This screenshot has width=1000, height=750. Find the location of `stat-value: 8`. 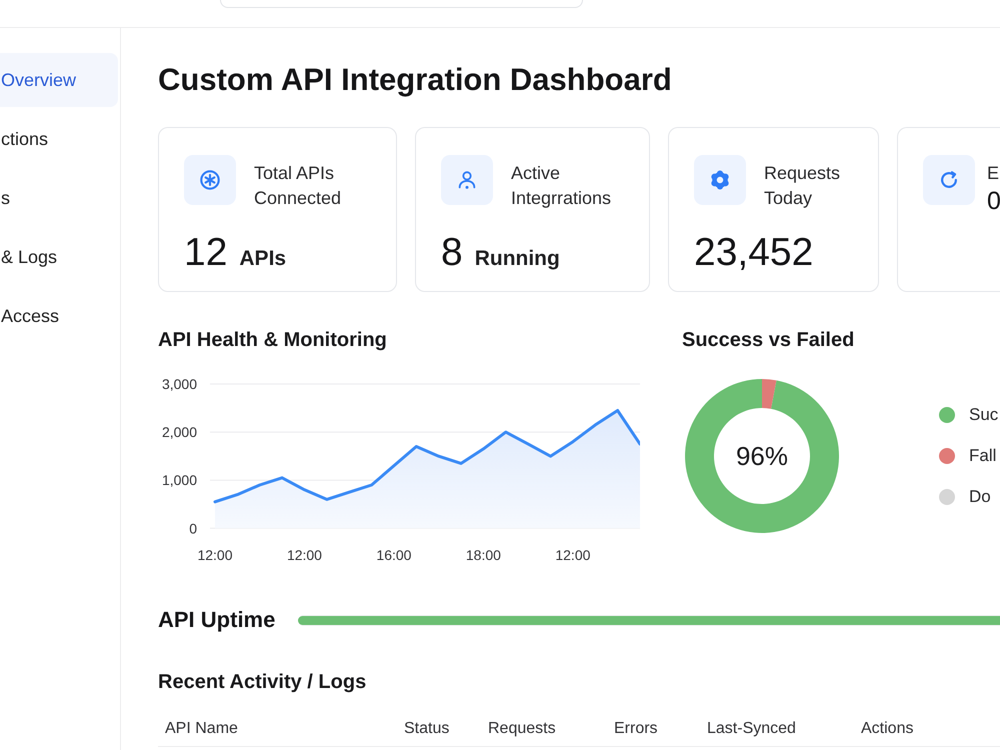

stat-value: 8 is located at coordinates (452, 253).